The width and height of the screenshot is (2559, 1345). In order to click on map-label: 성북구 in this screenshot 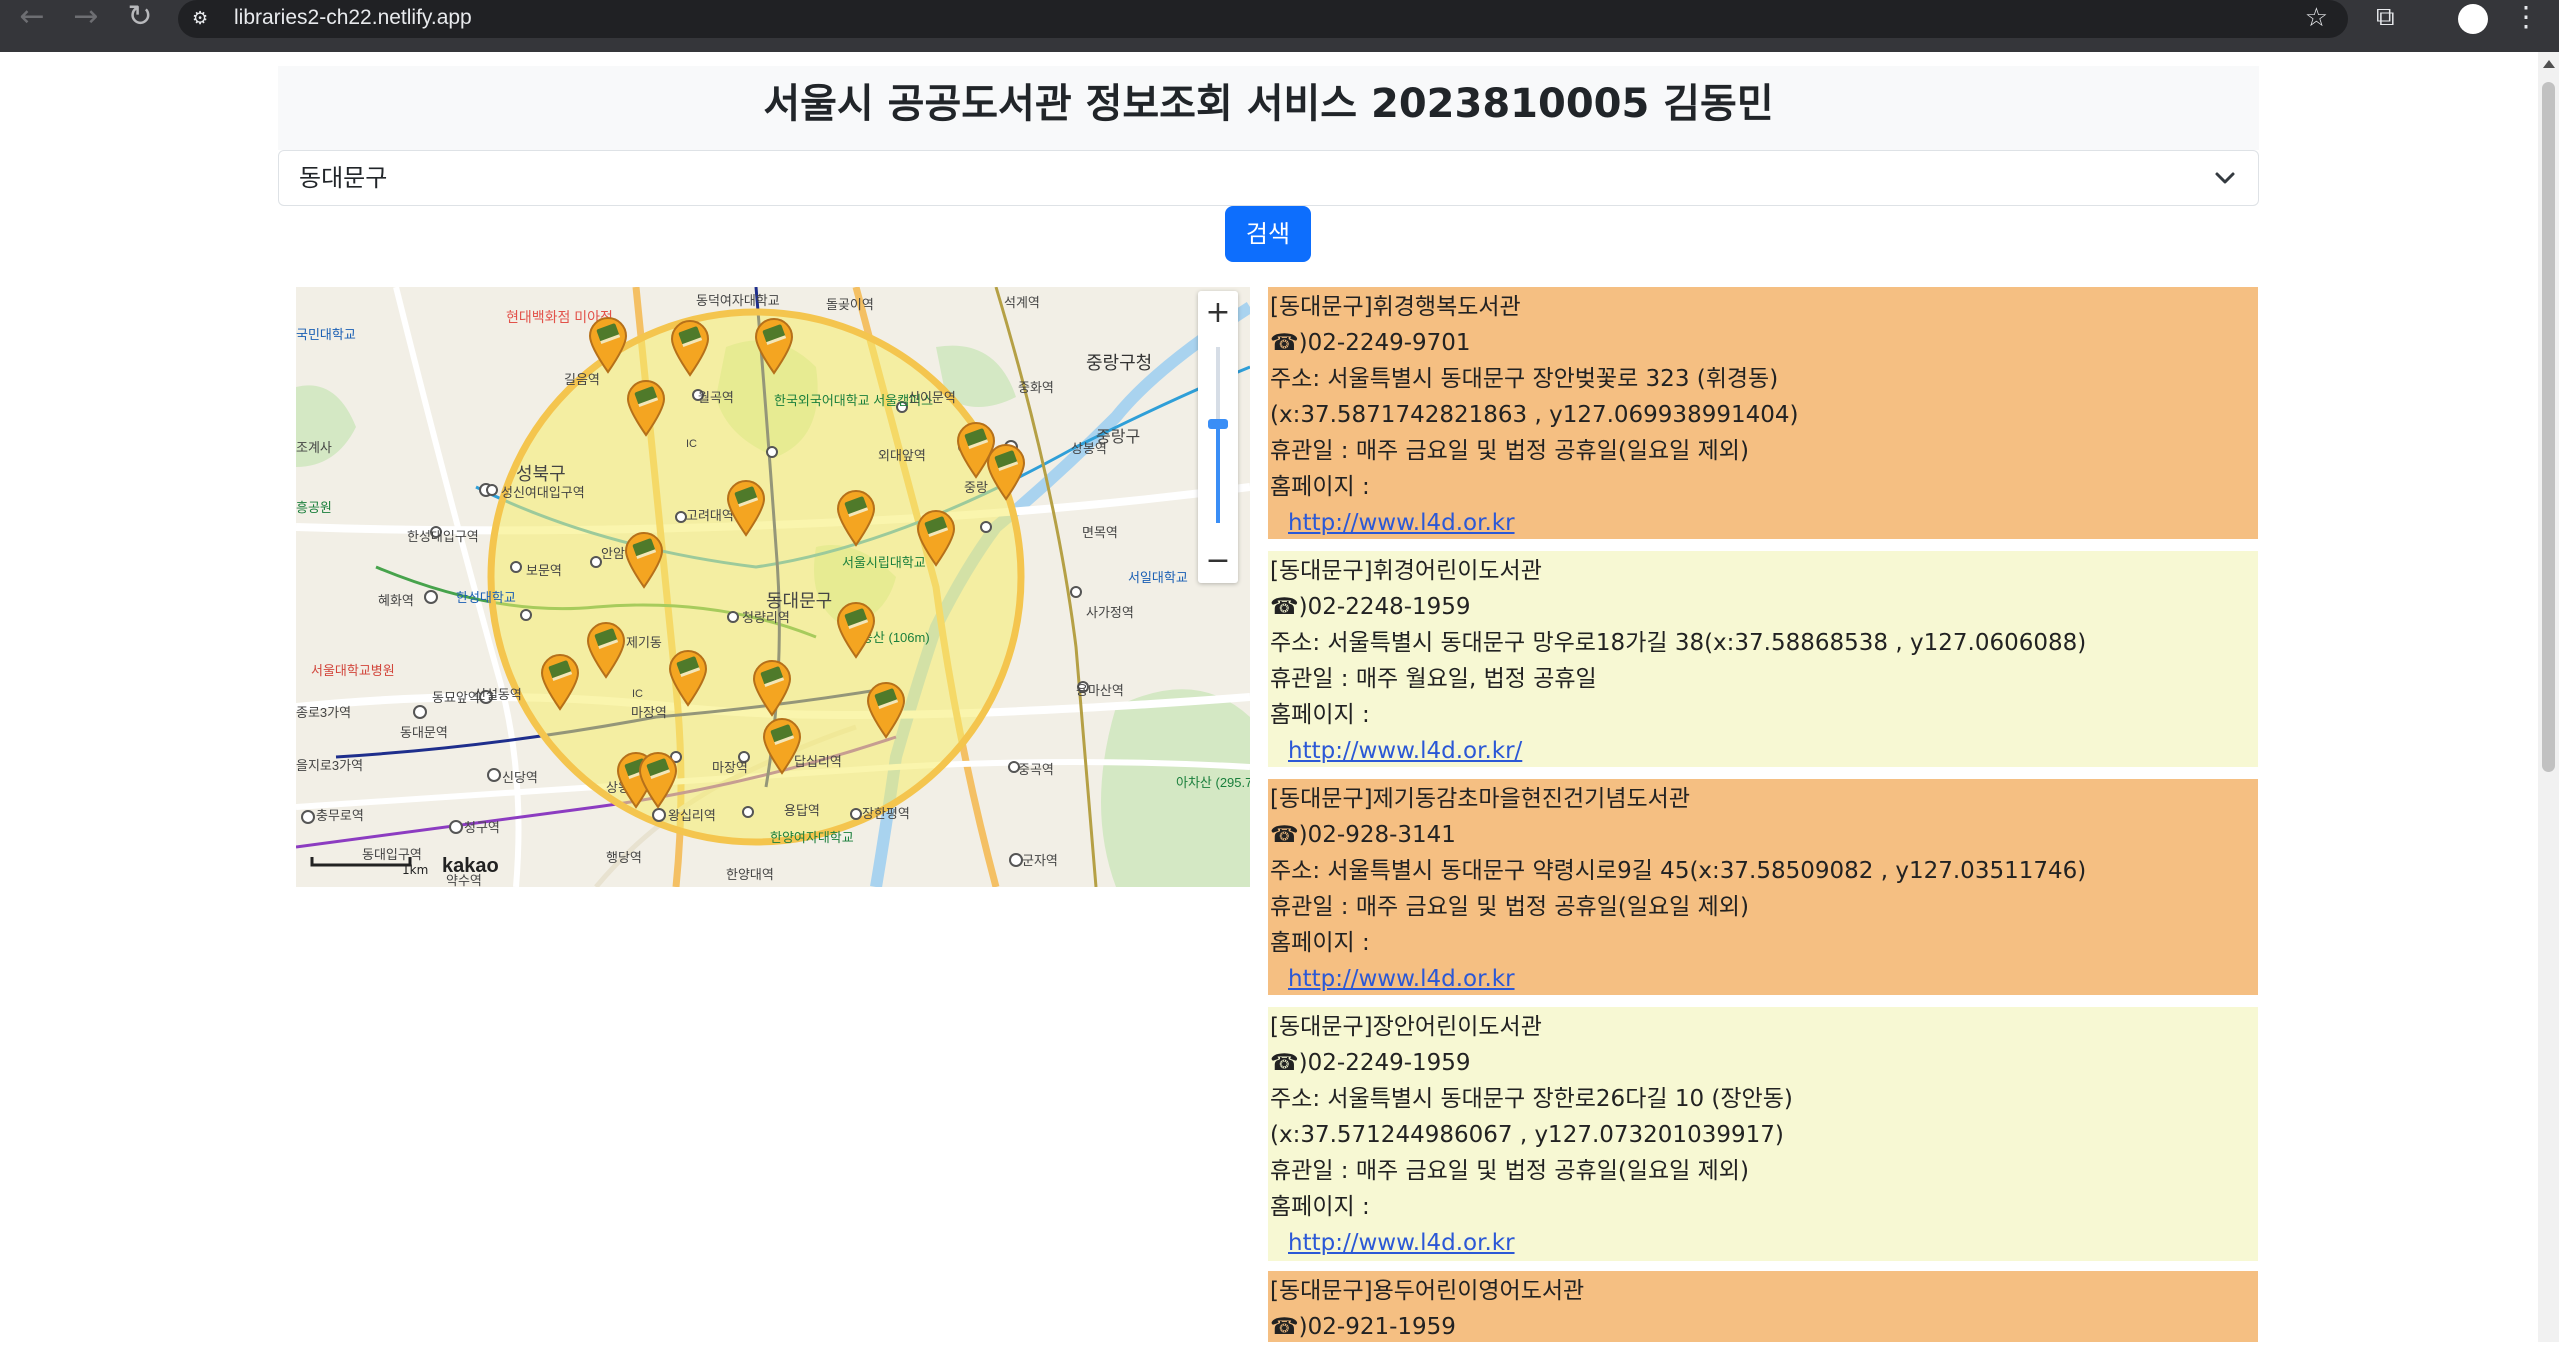, I will do `click(541, 474)`.